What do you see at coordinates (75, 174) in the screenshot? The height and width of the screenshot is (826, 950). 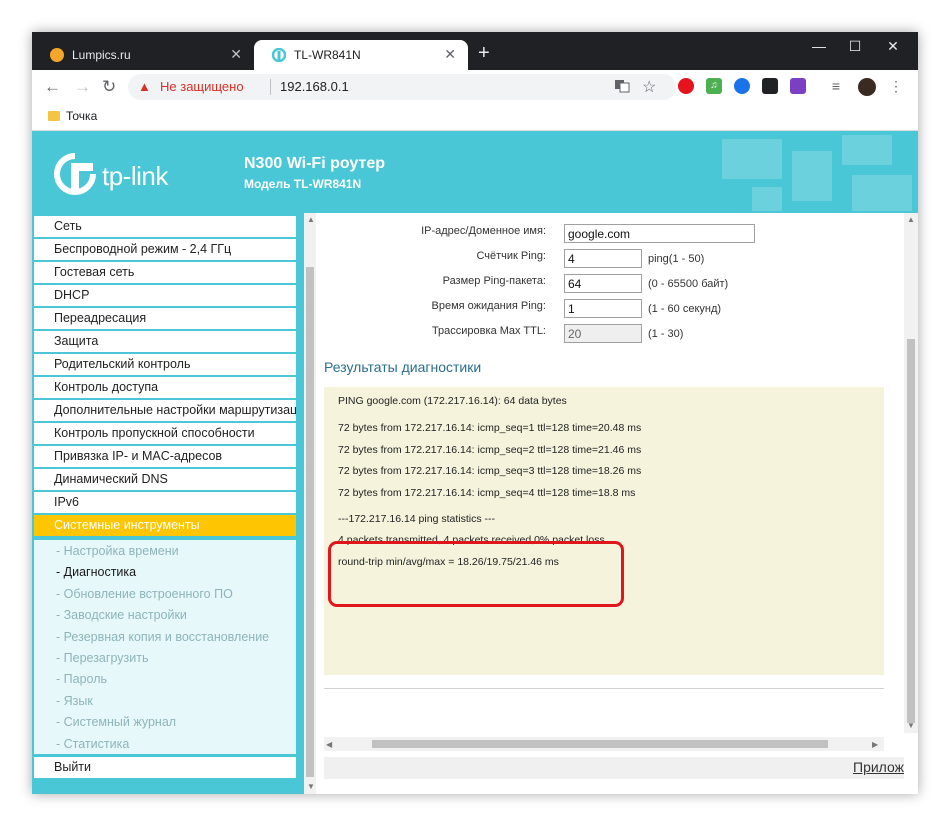 I see `tplink-logo-icon` at bounding box center [75, 174].